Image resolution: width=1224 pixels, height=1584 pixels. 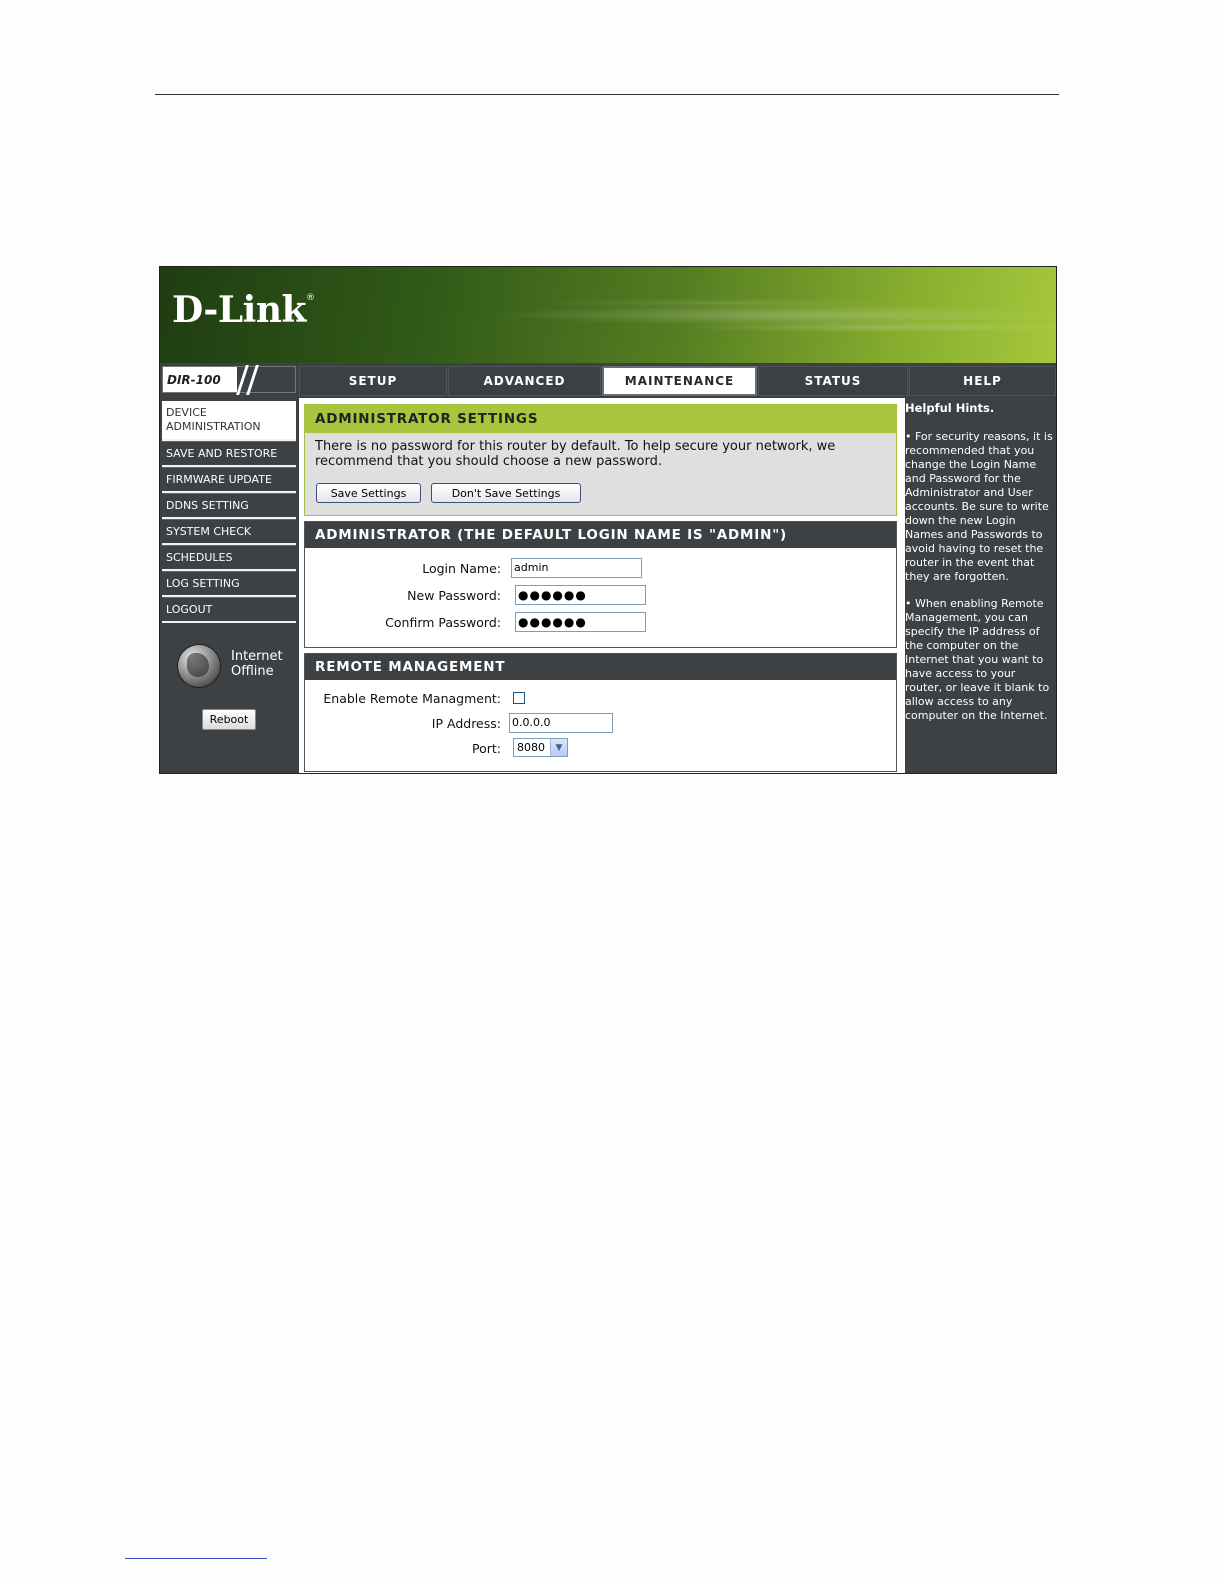 I want to click on sidebar-item-system-check: SYSTEM CHECK, so click(x=229, y=532).